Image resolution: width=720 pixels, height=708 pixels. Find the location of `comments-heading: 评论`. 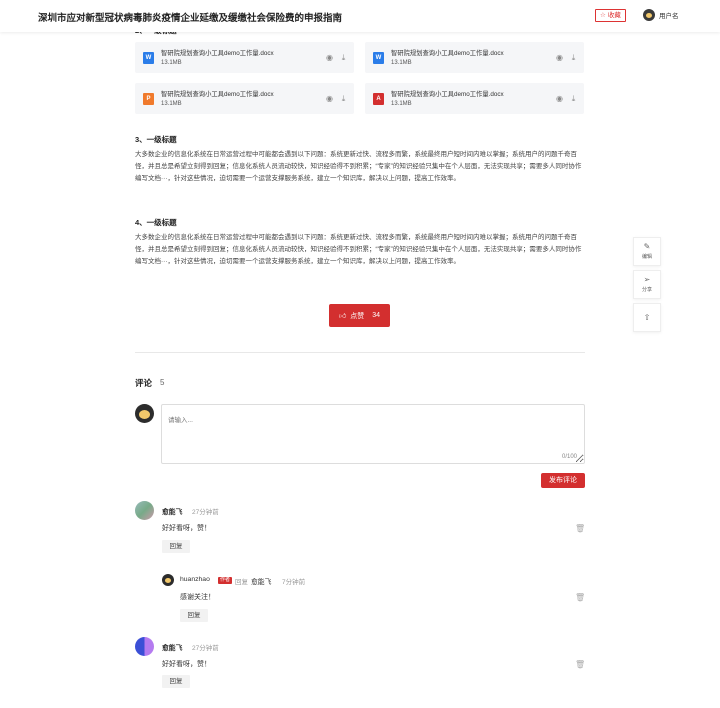

comments-heading: 评论 is located at coordinates (144, 383).